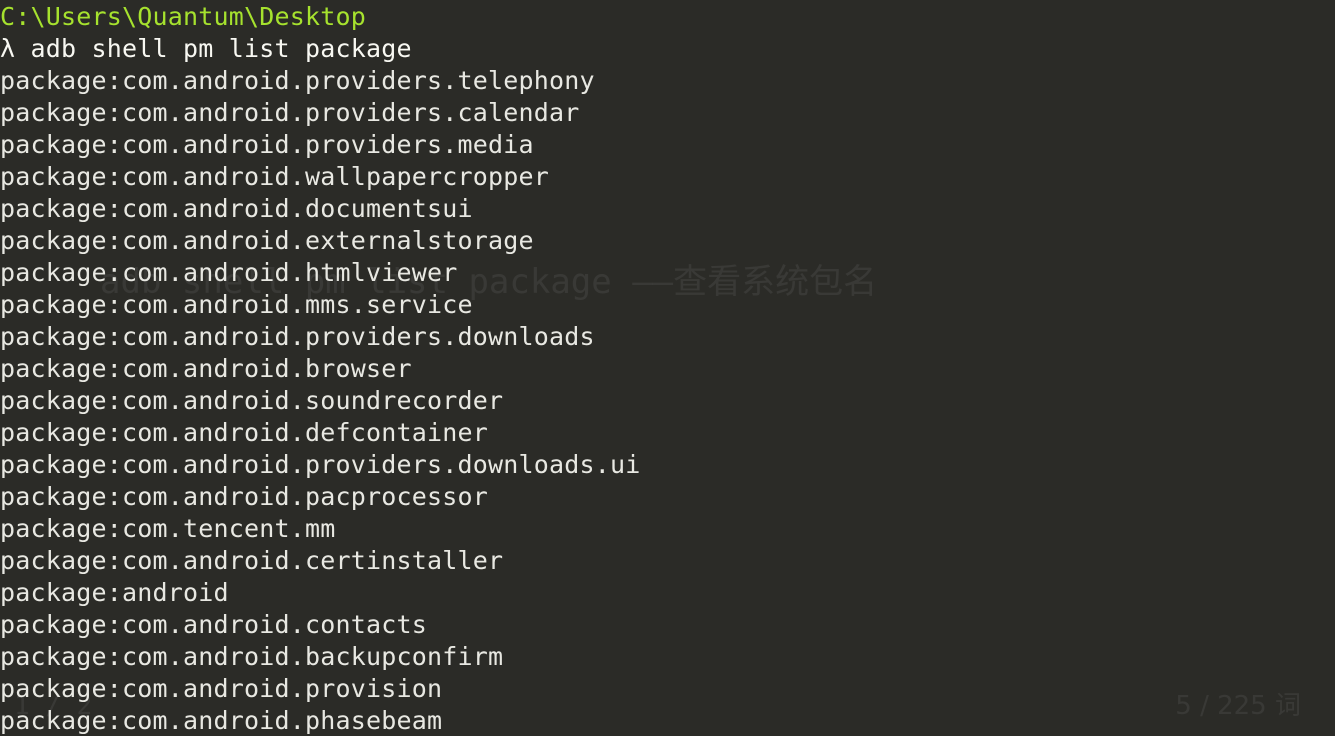 This screenshot has height=736, width=1335. What do you see at coordinates (168, 528) in the screenshot?
I see `output-line: package:com.tencent.mm` at bounding box center [168, 528].